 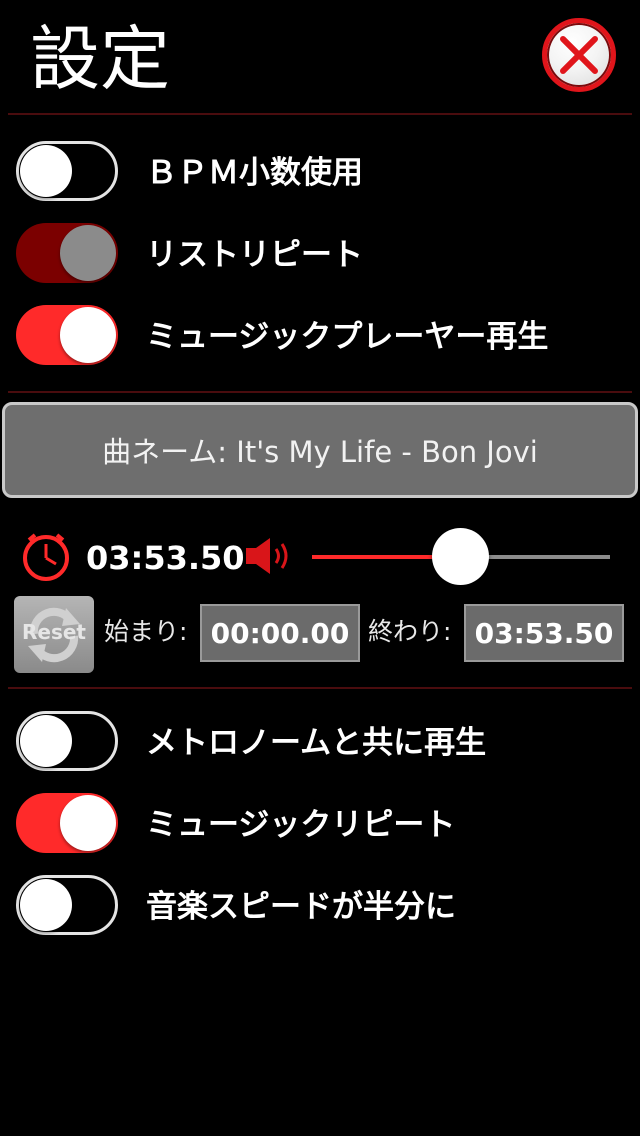 I want to click on play-with-metronome-toggle, so click(x=67, y=741).